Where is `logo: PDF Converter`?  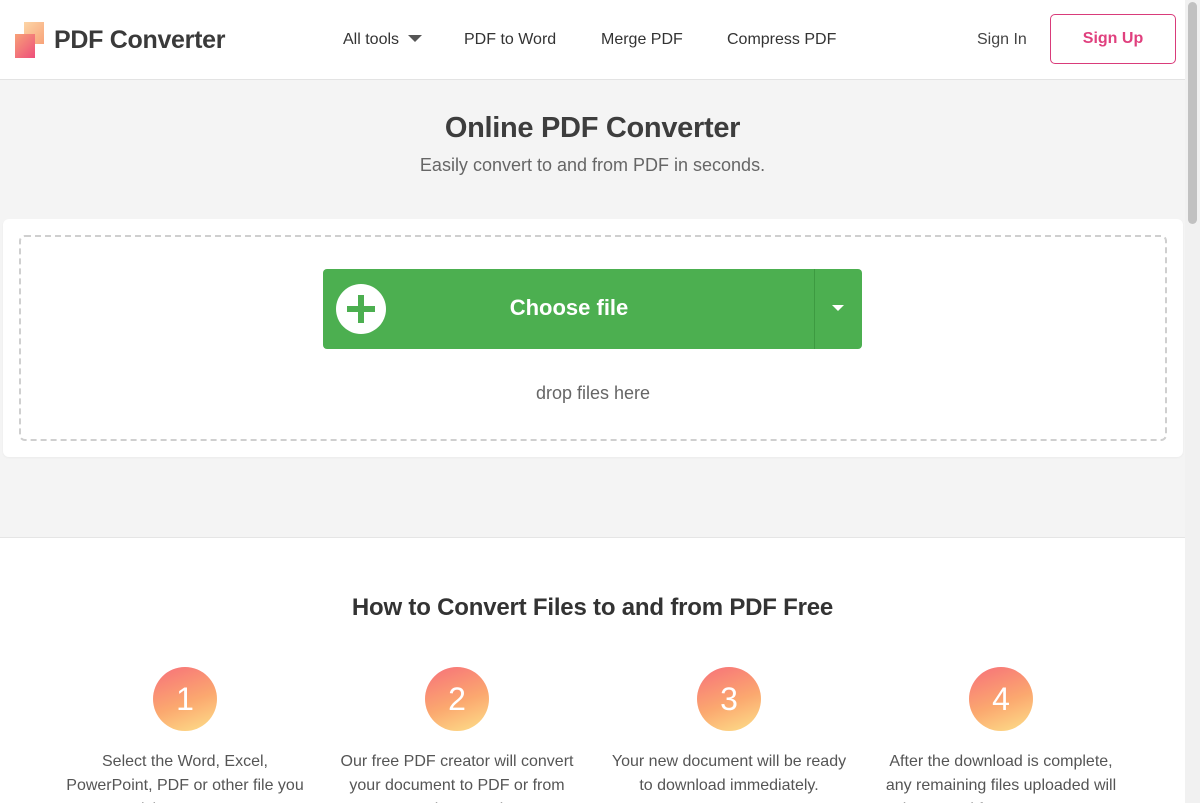
logo: PDF Converter is located at coordinates (120, 40).